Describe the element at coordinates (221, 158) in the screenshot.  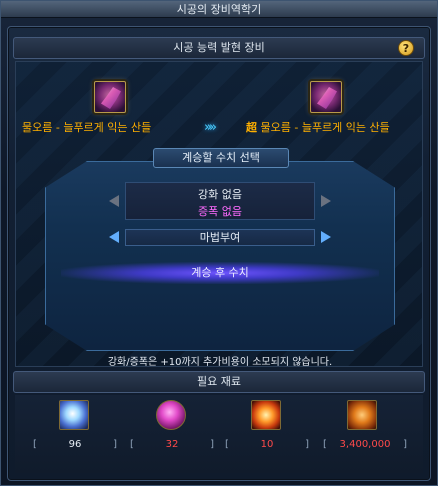
I see `selection-title: 계승할 수치 선택` at that location.